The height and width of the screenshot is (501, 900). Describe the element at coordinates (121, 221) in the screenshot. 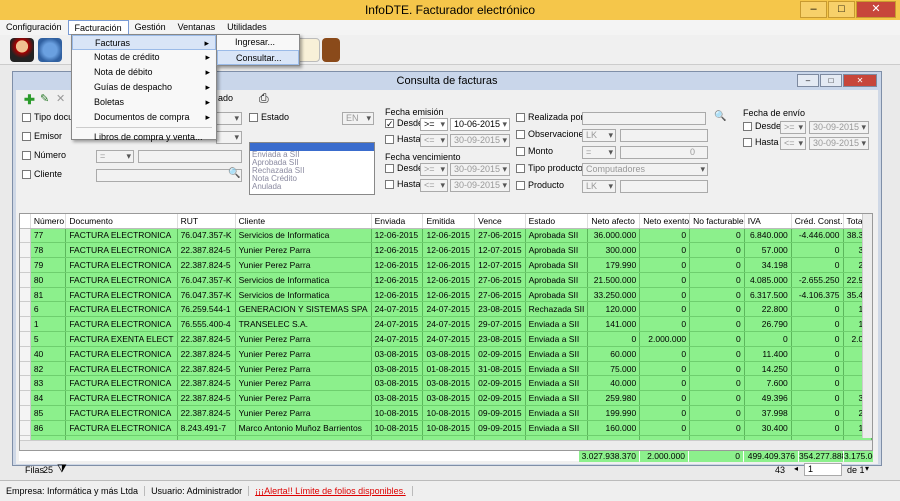

I see `col-documento: Documento` at that location.